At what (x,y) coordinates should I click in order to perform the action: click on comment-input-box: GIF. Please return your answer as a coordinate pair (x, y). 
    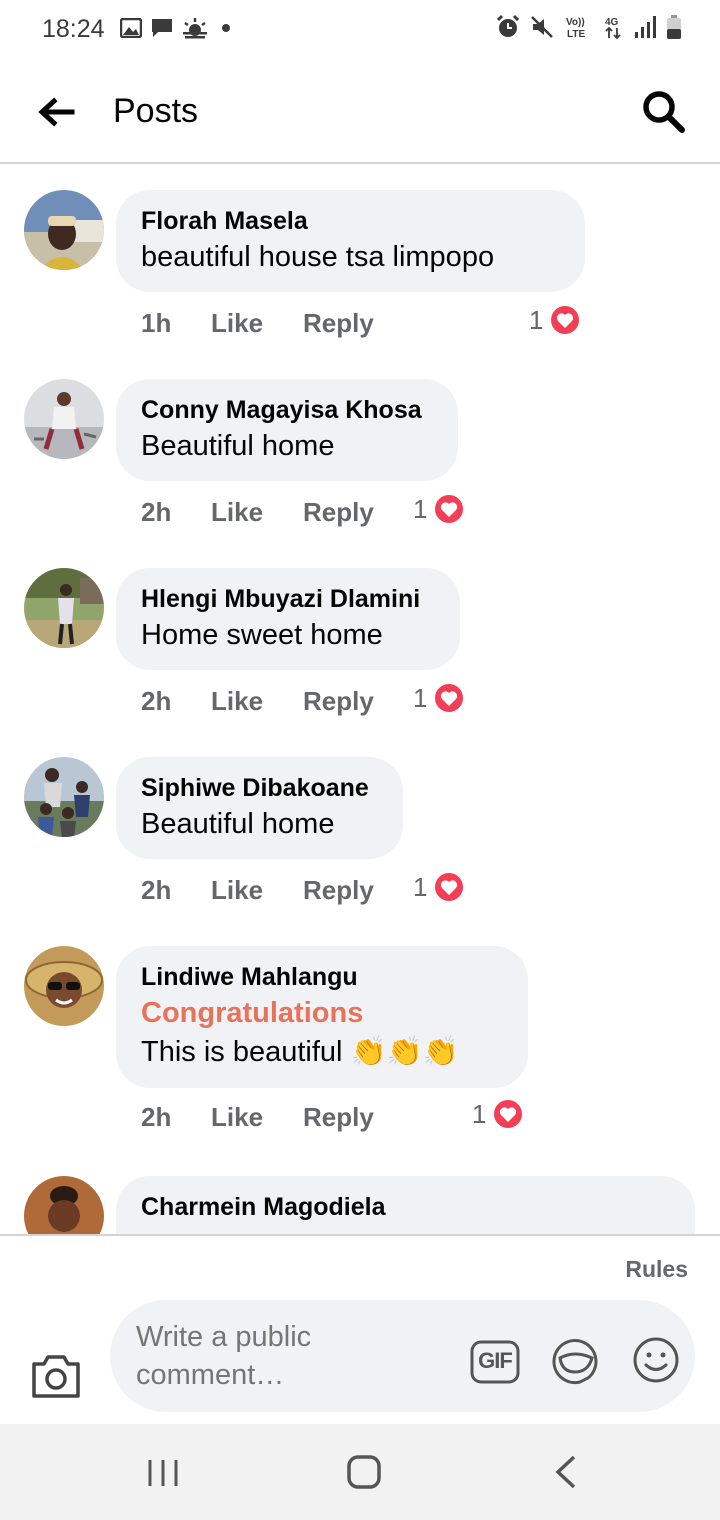
    Looking at the image, I should click on (402, 1356).